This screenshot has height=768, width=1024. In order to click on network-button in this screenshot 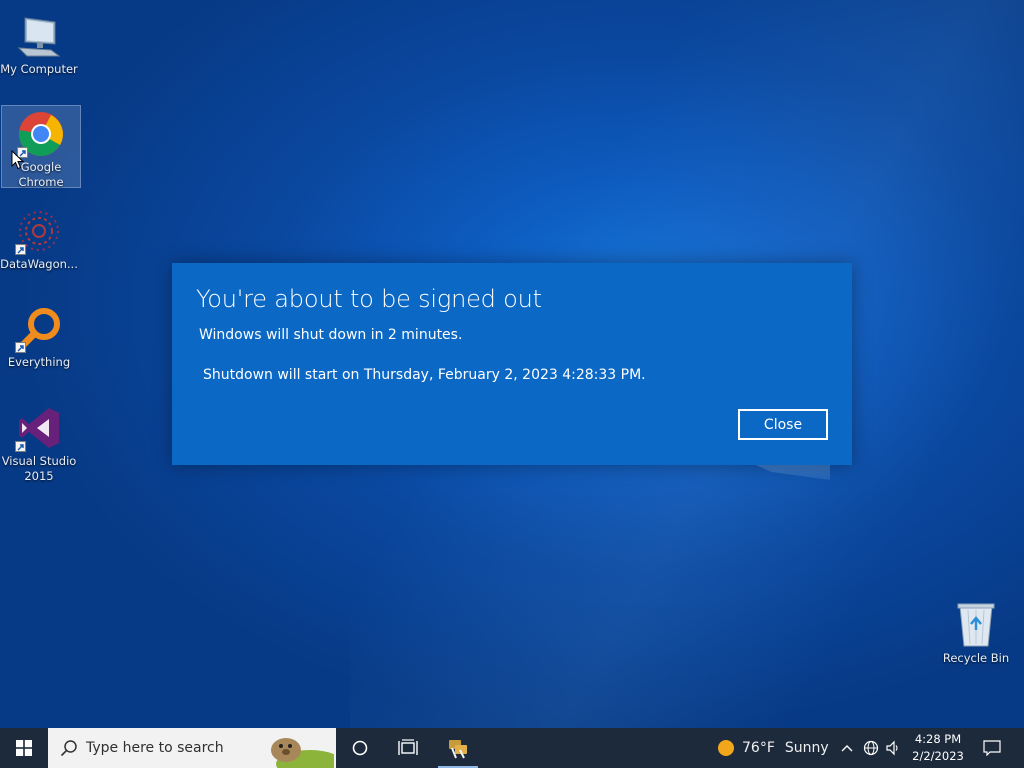, I will do `click(871, 748)`.